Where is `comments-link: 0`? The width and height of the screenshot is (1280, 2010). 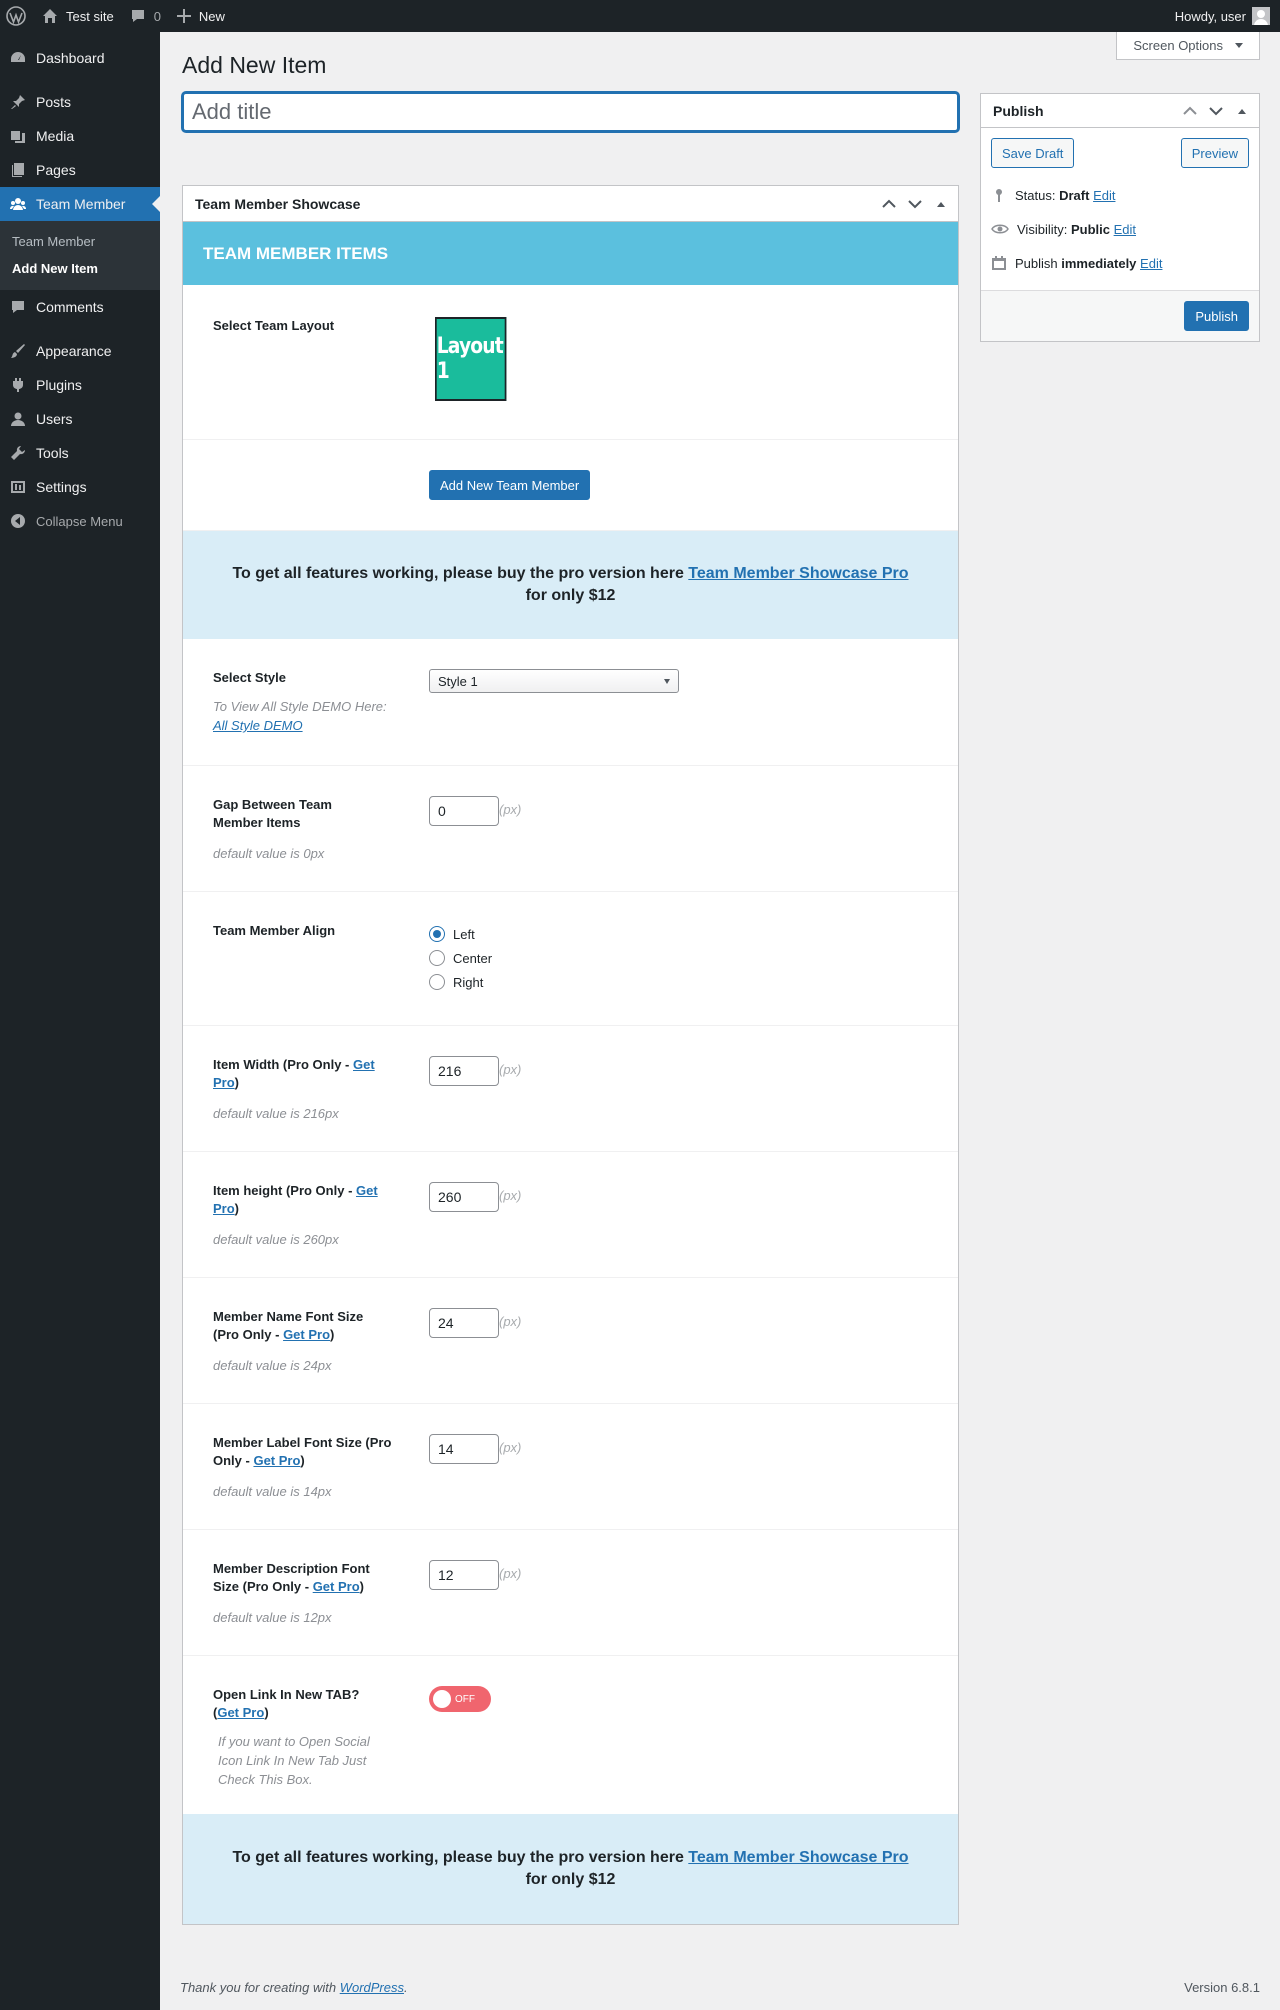
comments-link: 0 is located at coordinates (145, 16).